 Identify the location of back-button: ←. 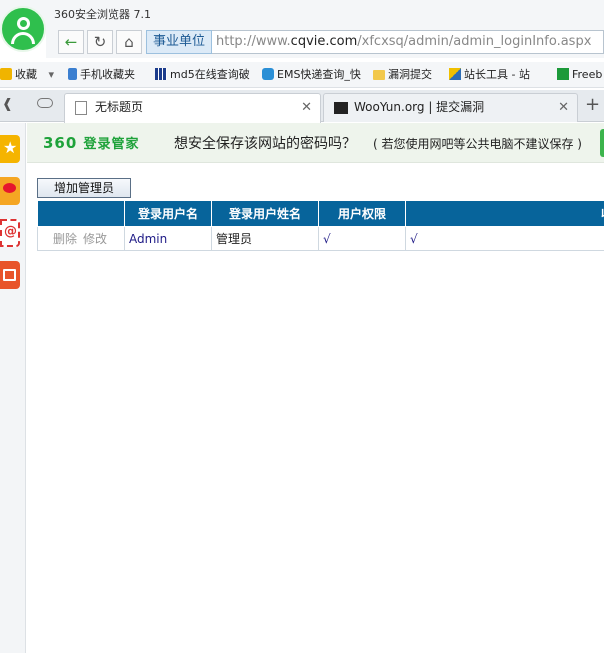
(71, 42).